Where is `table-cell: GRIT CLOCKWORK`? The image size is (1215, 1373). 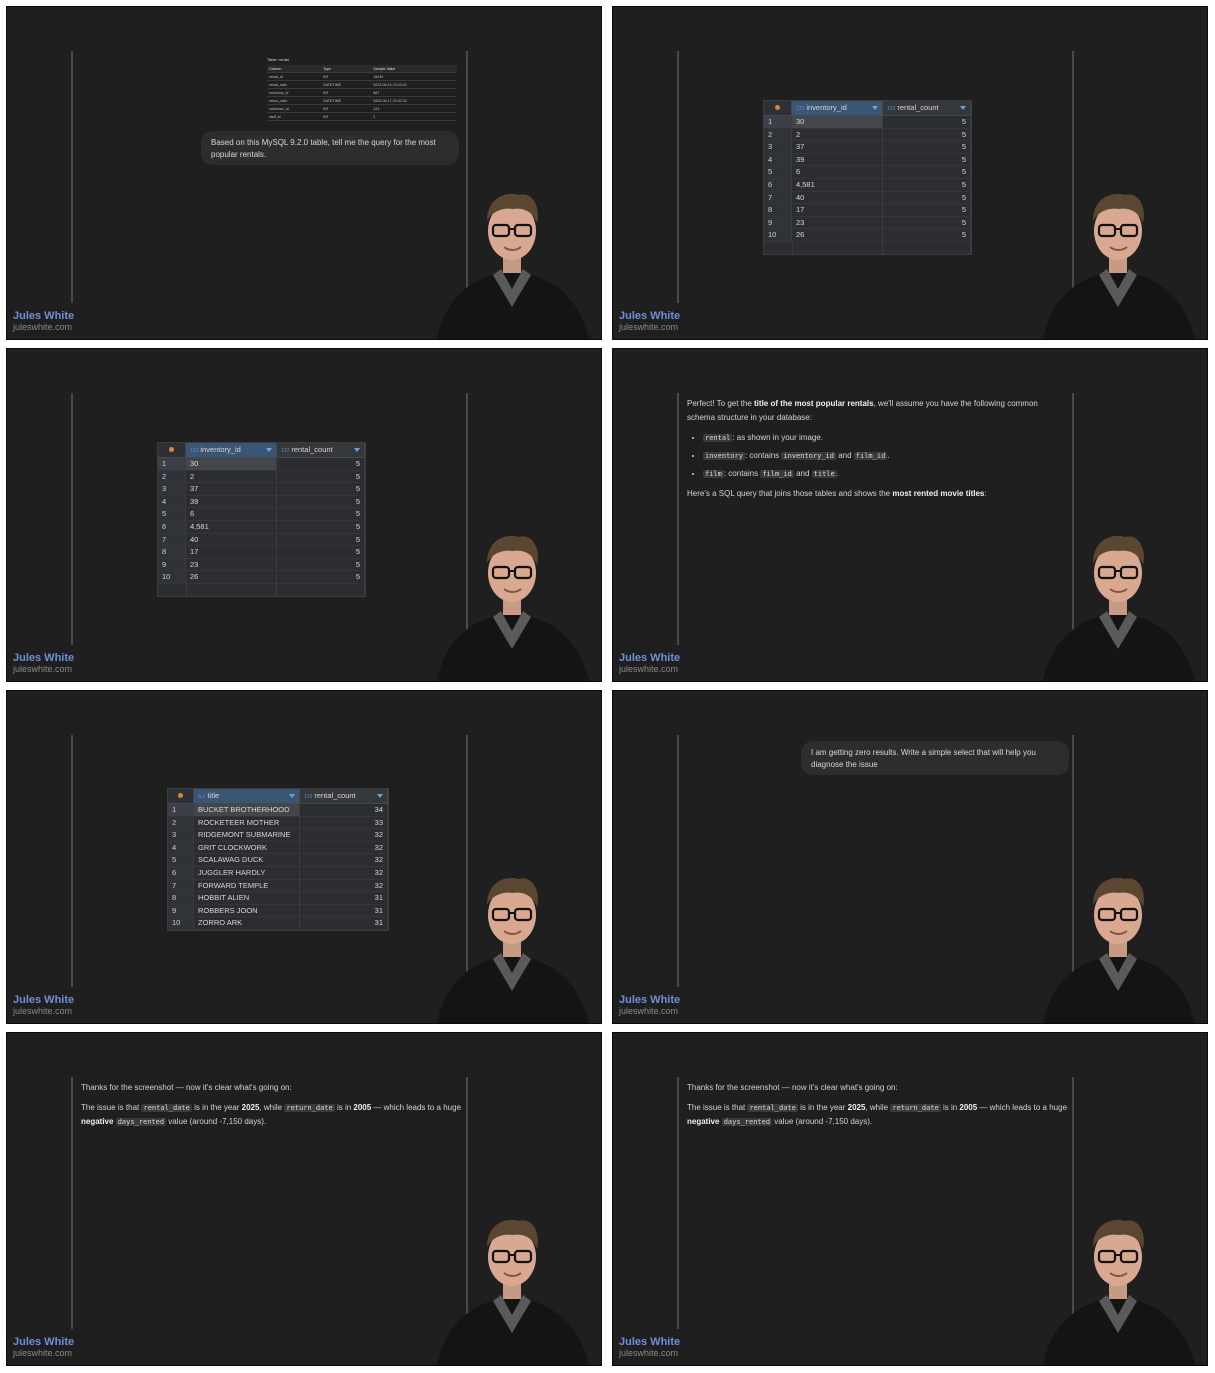
table-cell: GRIT CLOCKWORK is located at coordinates (247, 848).